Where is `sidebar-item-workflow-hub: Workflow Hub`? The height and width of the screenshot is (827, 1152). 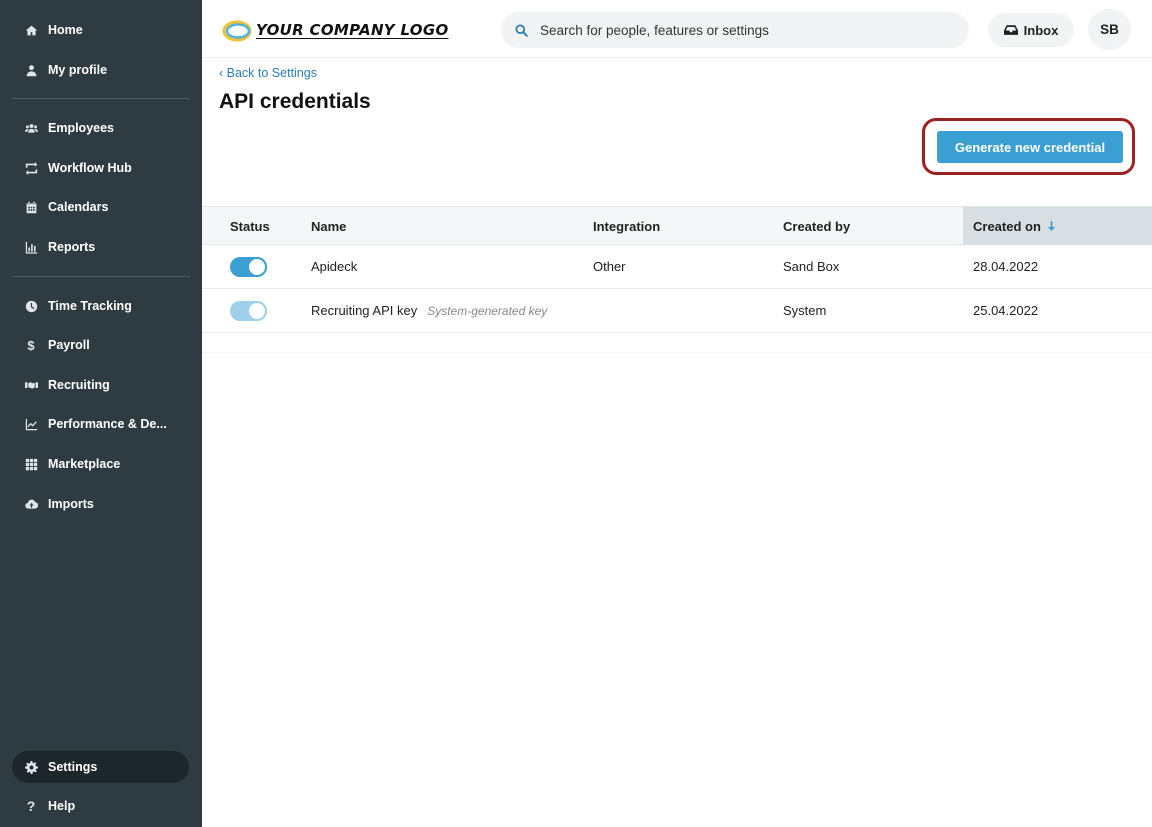 sidebar-item-workflow-hub: Workflow Hub is located at coordinates (100, 168).